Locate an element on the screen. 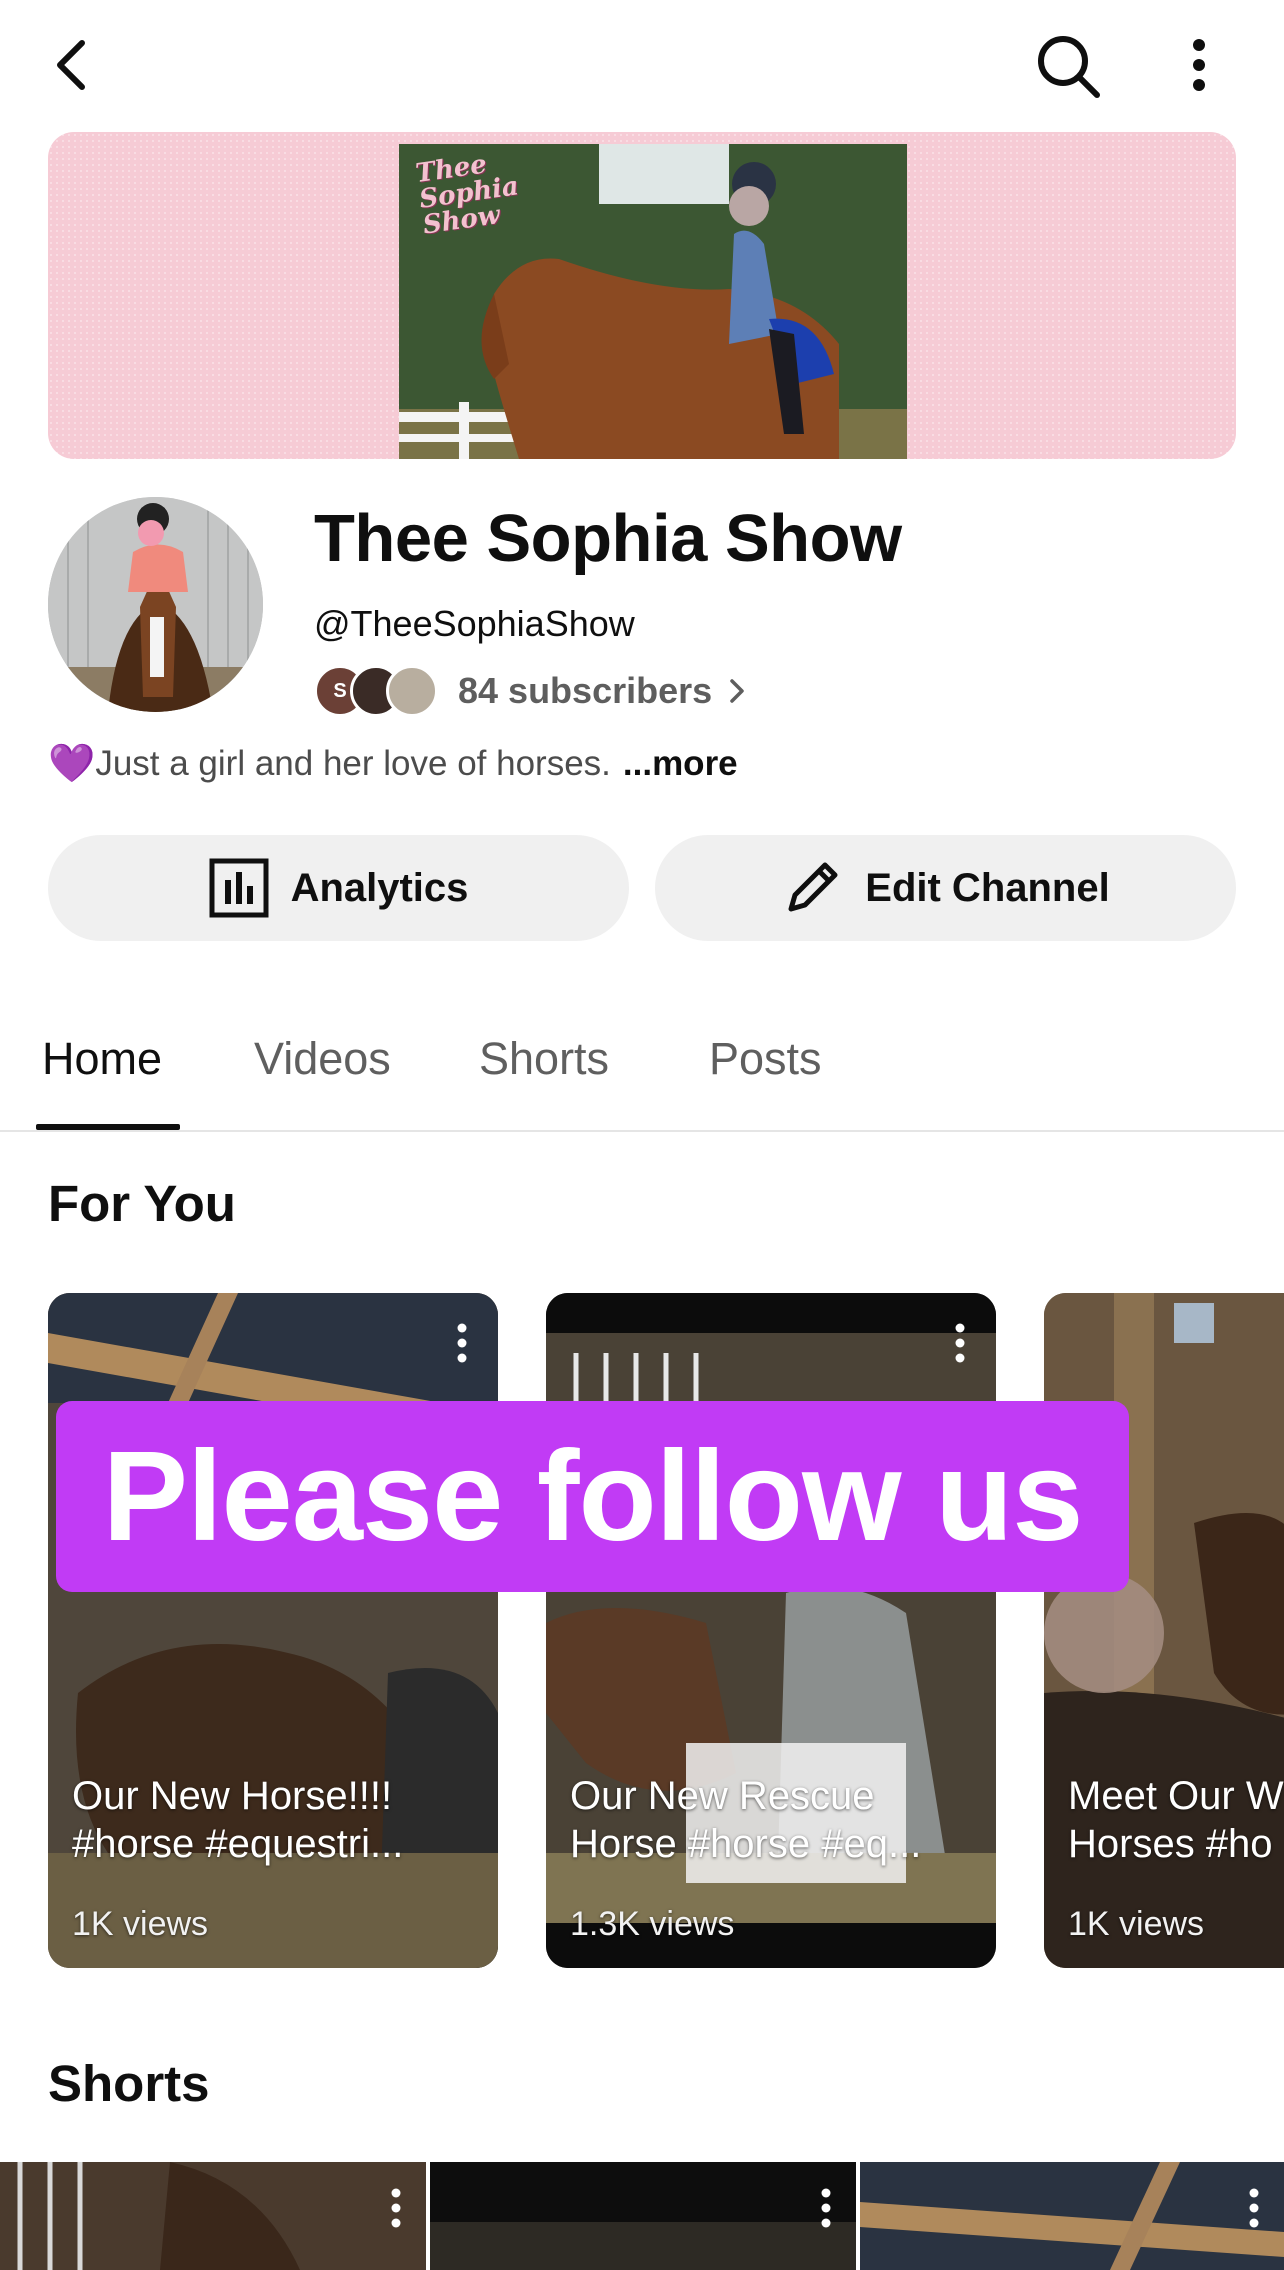  subscribers-row: S 84 subscribers is located at coordinates (531, 691).